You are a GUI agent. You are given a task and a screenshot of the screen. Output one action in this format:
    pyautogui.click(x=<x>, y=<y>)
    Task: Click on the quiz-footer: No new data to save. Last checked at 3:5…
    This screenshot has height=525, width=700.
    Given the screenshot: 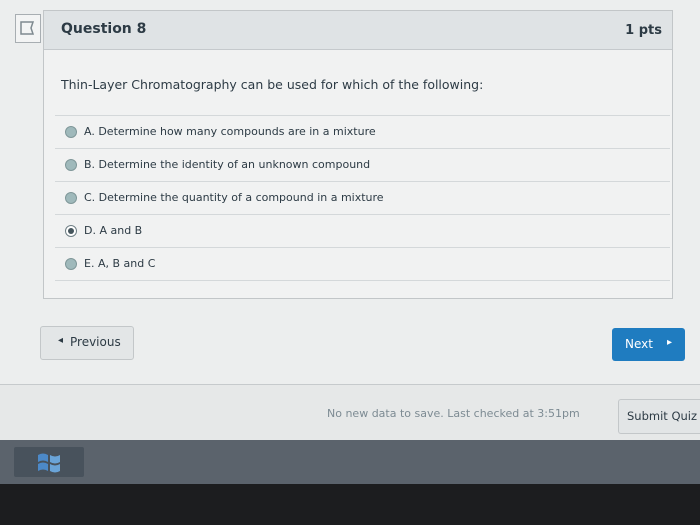 What is the action you would take?
    pyautogui.click(x=350, y=412)
    